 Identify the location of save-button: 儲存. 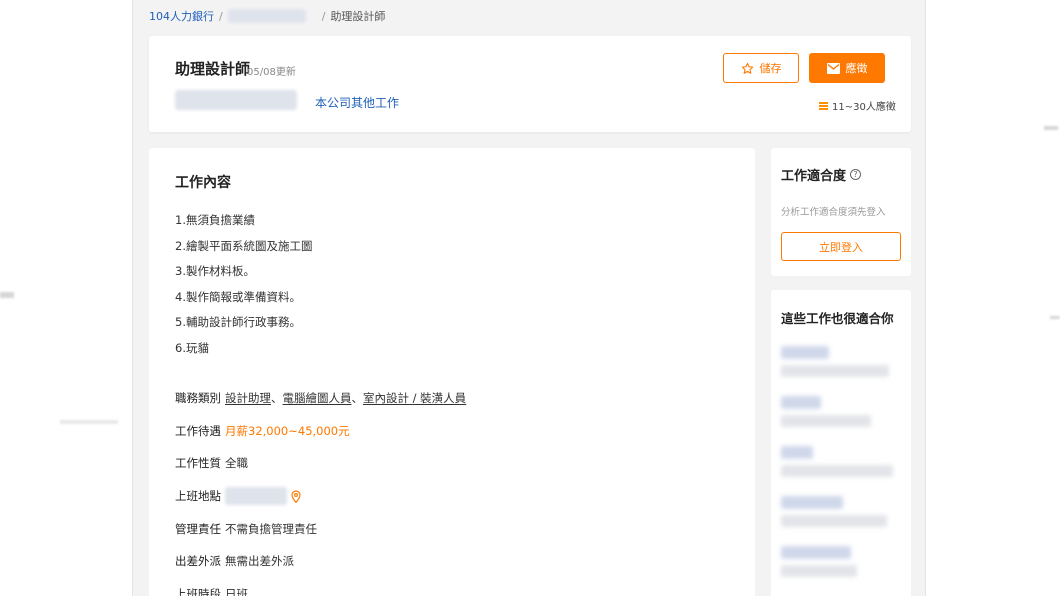
(761, 68).